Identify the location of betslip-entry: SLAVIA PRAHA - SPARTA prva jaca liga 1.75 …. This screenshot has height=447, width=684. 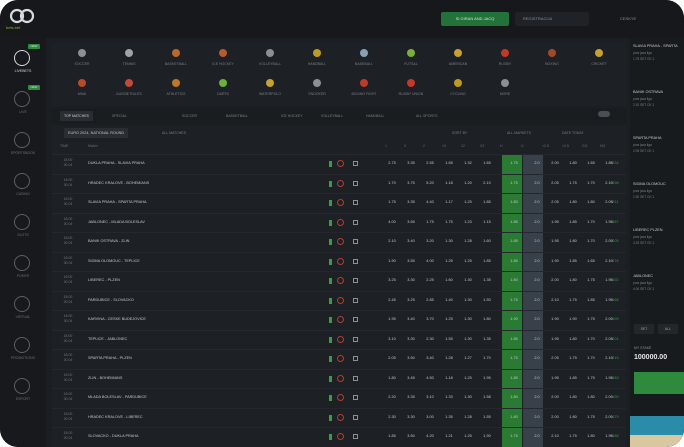
(658, 66).